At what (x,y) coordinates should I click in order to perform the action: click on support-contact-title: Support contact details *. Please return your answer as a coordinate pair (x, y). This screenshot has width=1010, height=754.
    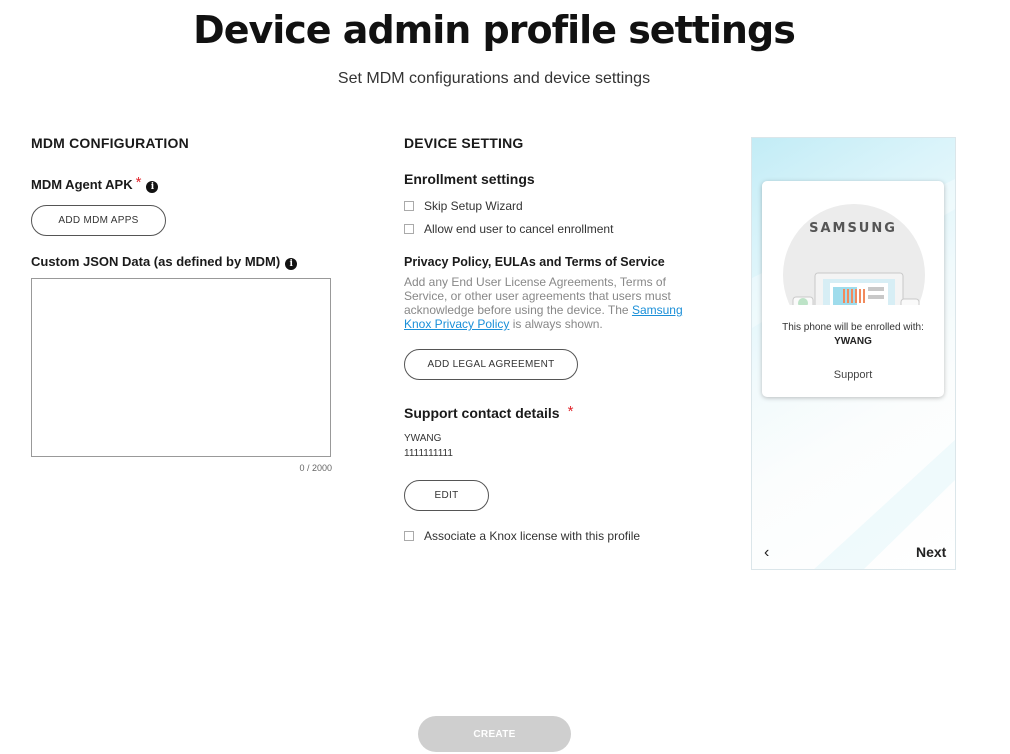
    Looking at the image, I should click on (488, 412).